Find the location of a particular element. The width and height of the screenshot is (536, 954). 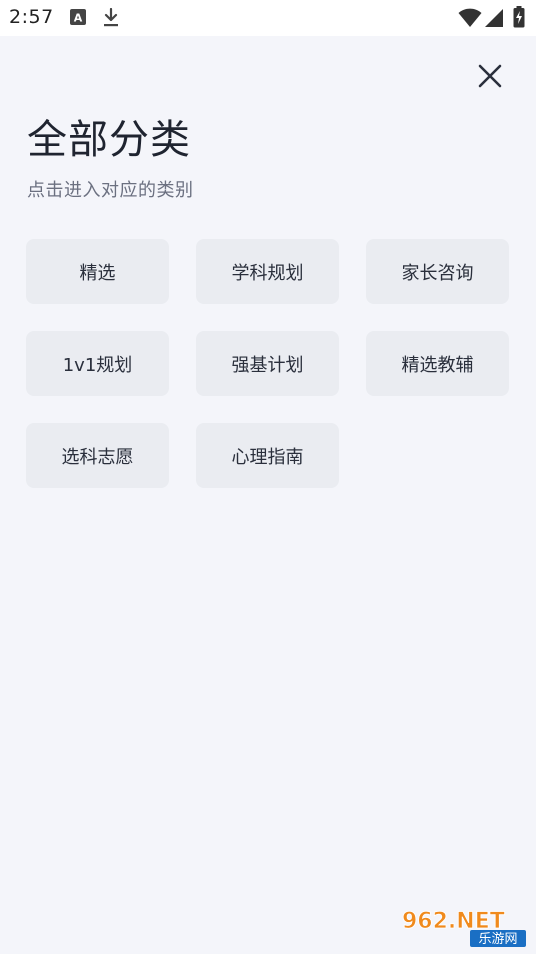

svg-text: A is located at coordinates (78, 18).